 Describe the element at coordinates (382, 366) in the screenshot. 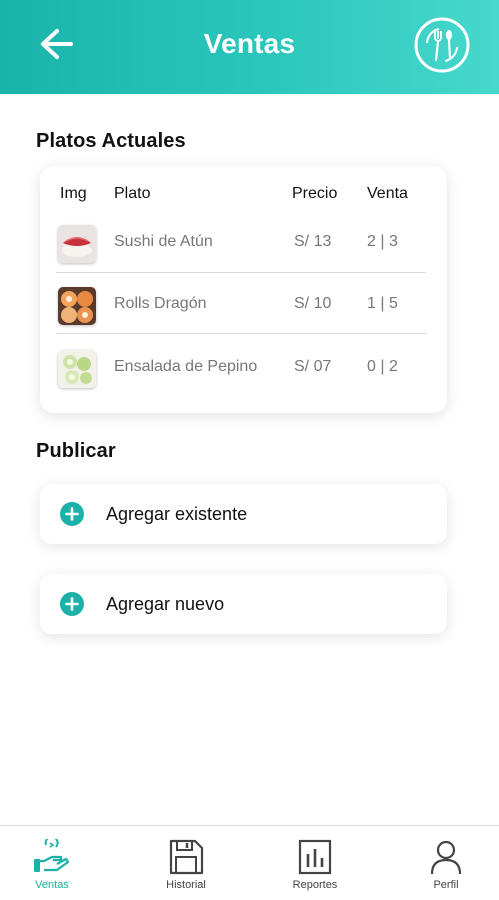

I see `dish-venta: 0 | 2` at that location.